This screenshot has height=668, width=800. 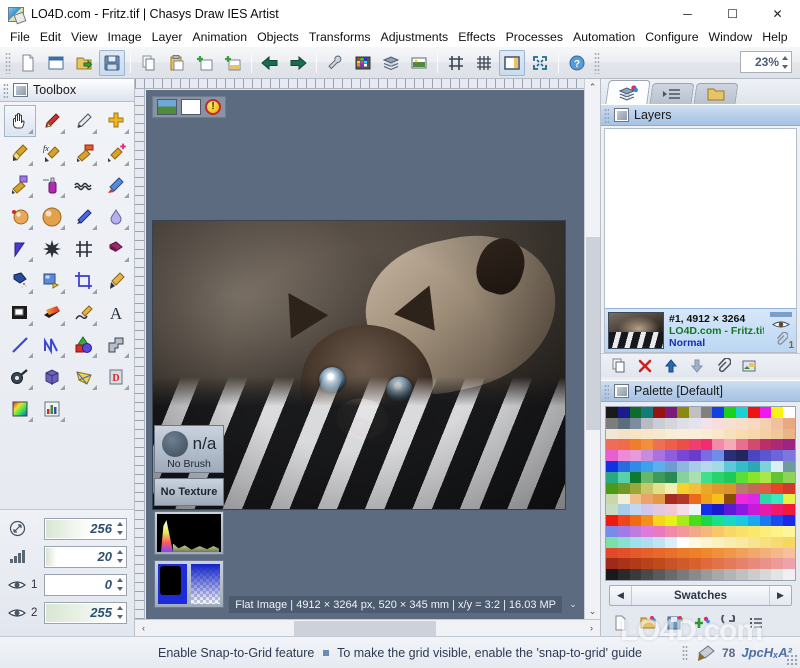 What do you see at coordinates (792, 660) in the screenshot?
I see `window-resize-grip` at bounding box center [792, 660].